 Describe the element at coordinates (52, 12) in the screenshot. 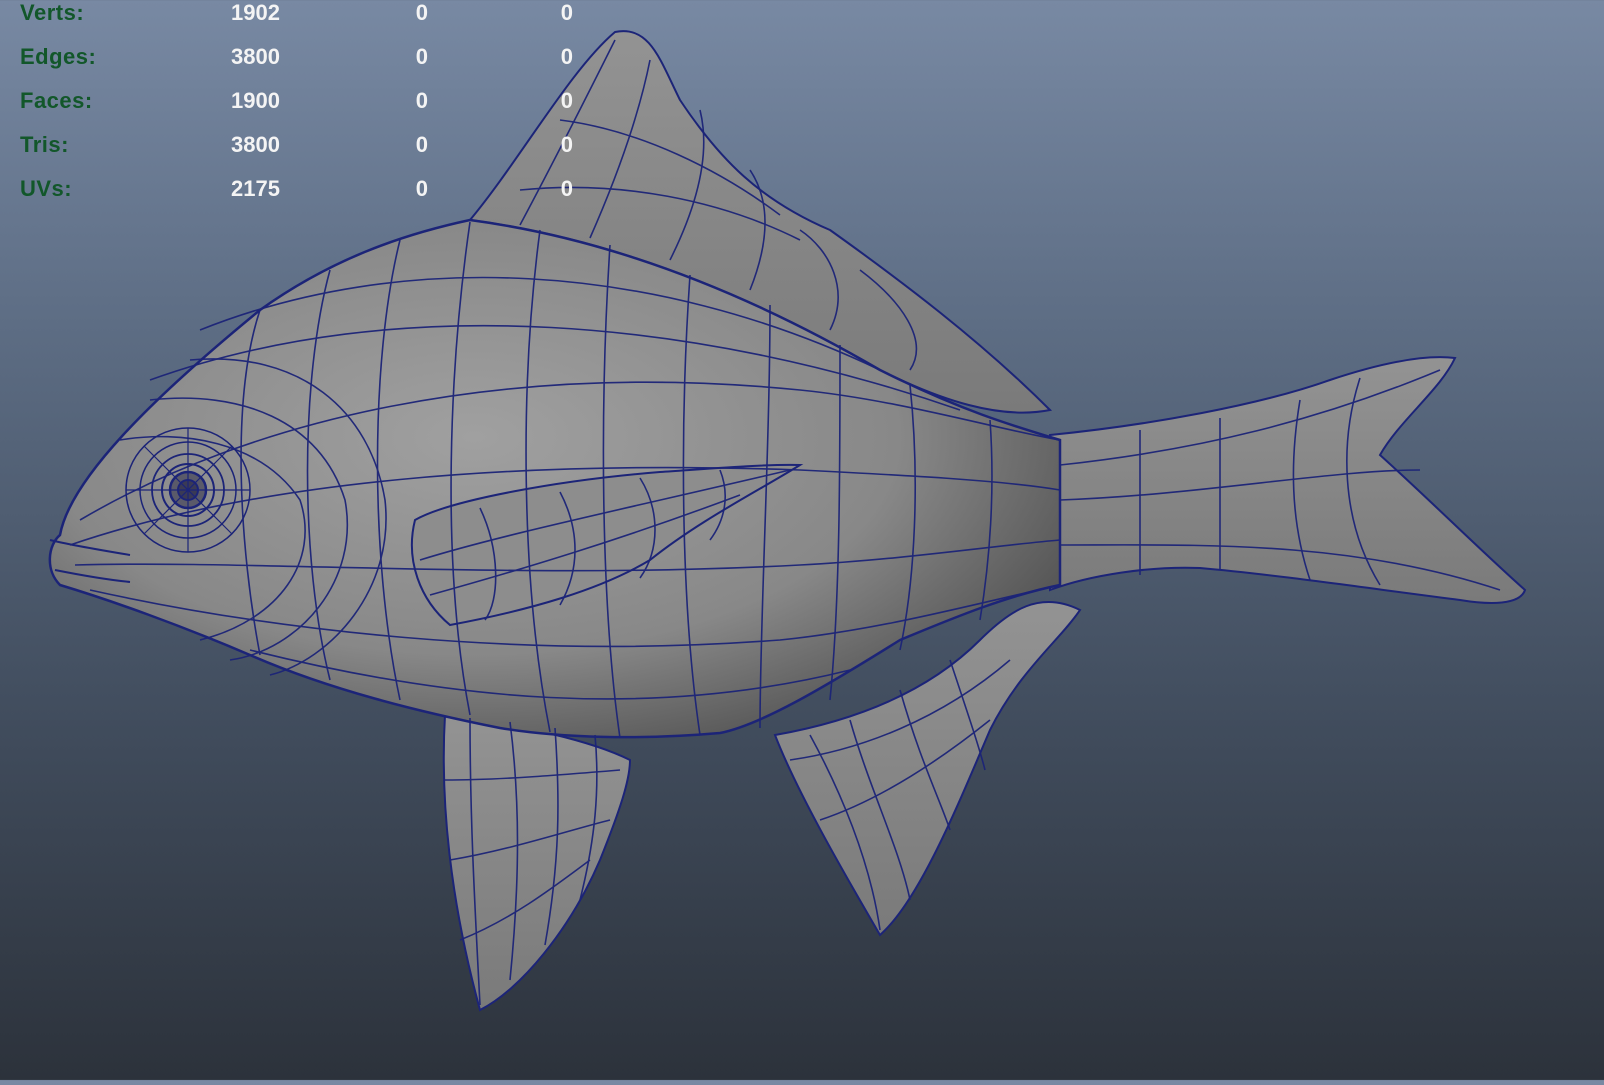

I see `hud-label: Verts:` at that location.